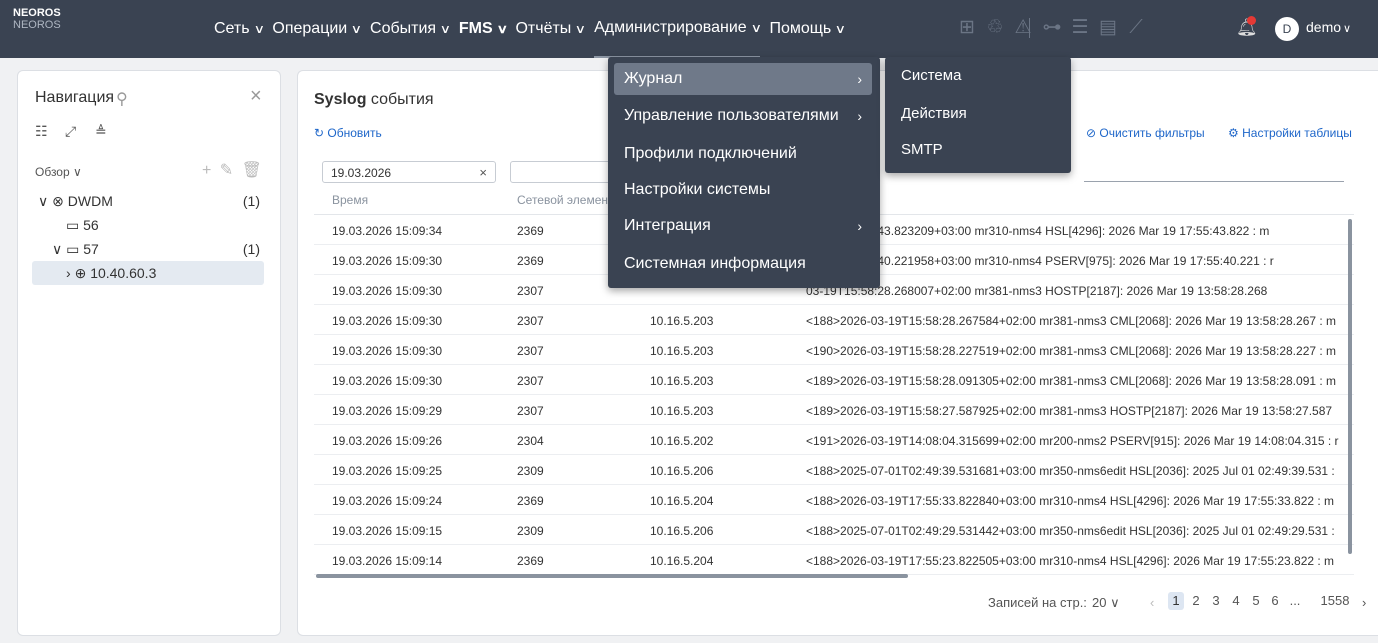 This screenshot has height=643, width=1378. What do you see at coordinates (410, 29) in the screenshot?
I see `menu-events: События ∨` at bounding box center [410, 29].